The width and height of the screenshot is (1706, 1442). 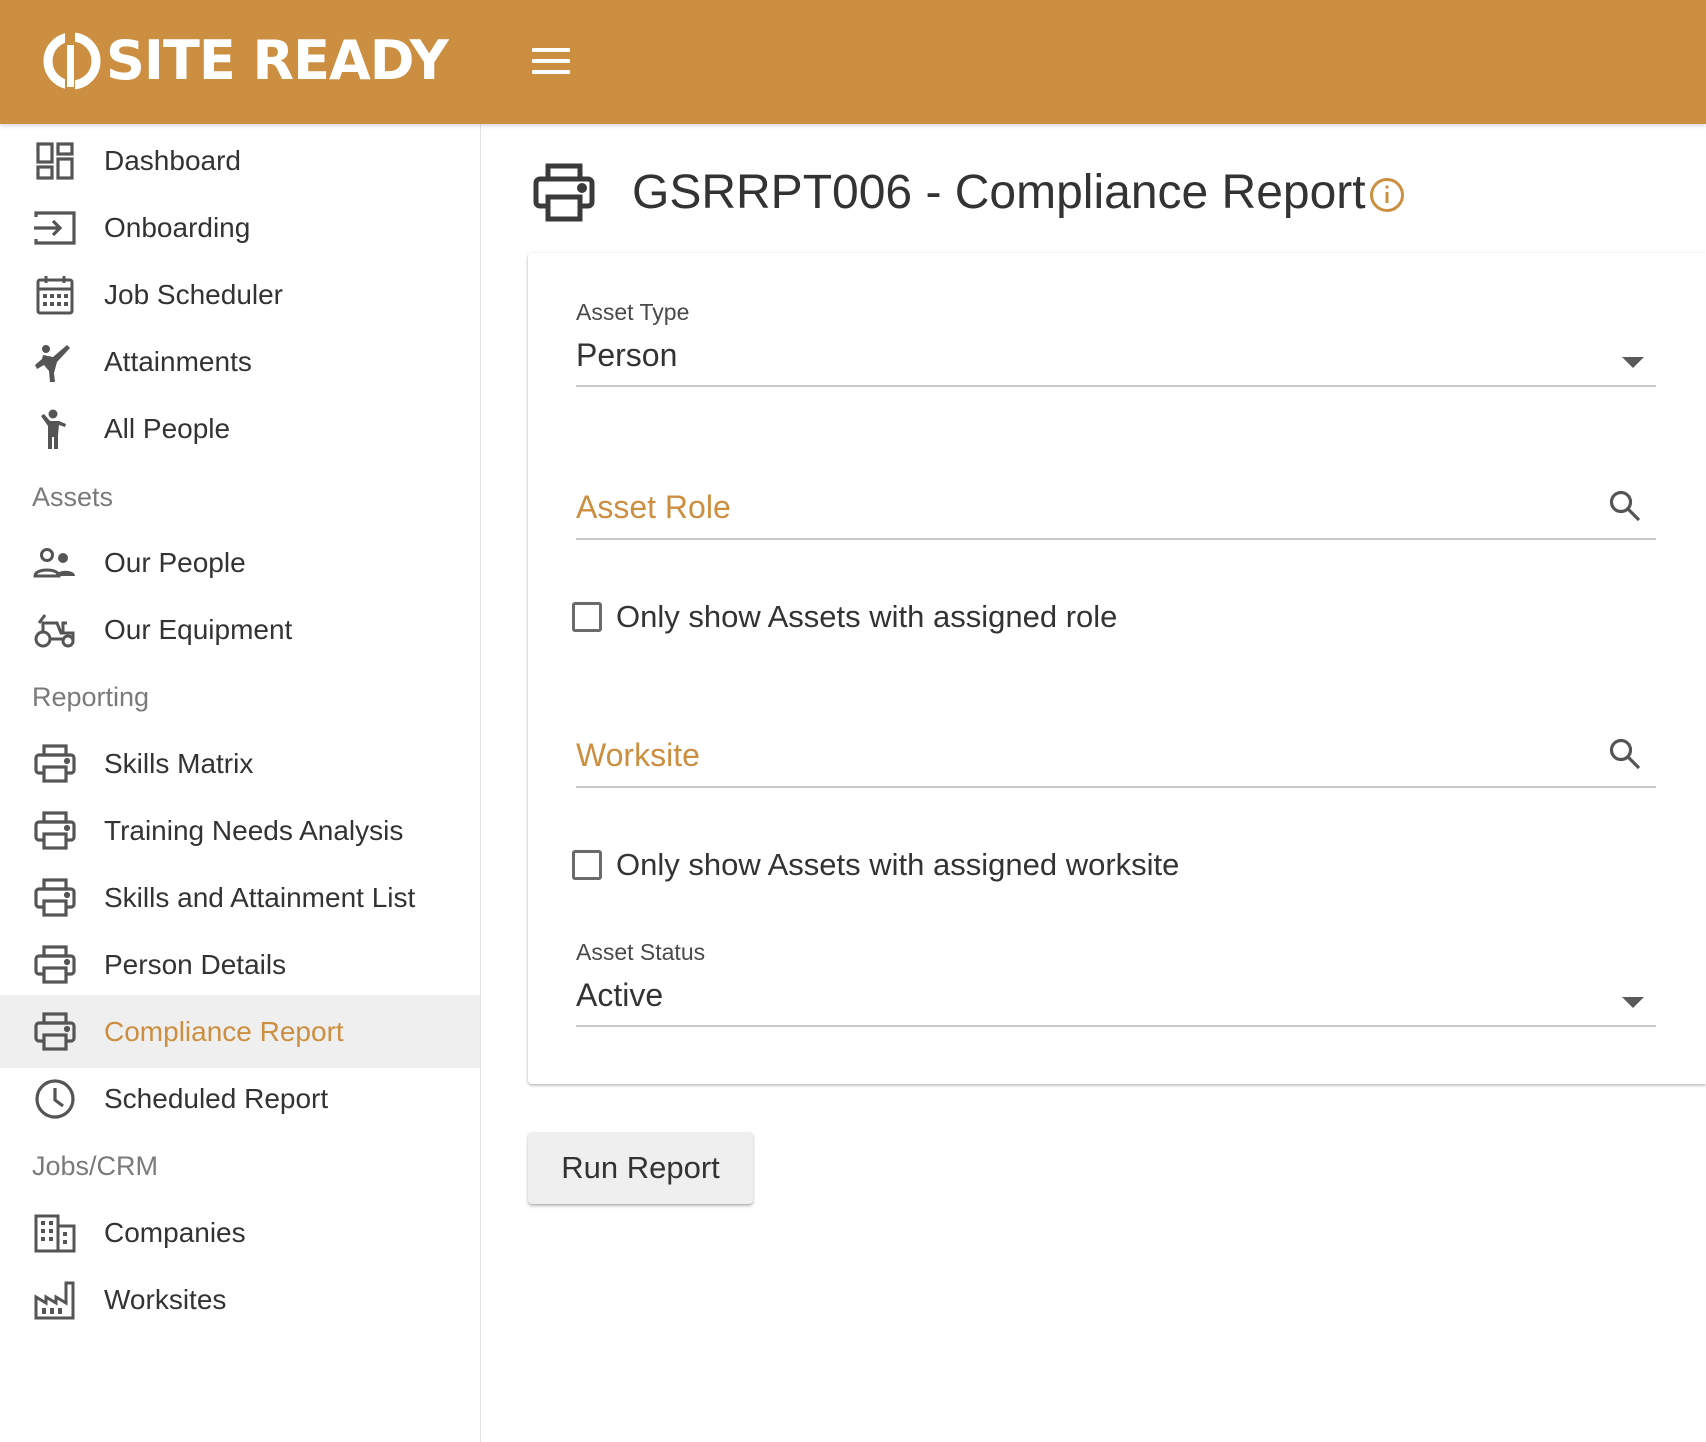 I want to click on sidebar-item-our-equipment: Our Equipment, so click(x=240, y=629).